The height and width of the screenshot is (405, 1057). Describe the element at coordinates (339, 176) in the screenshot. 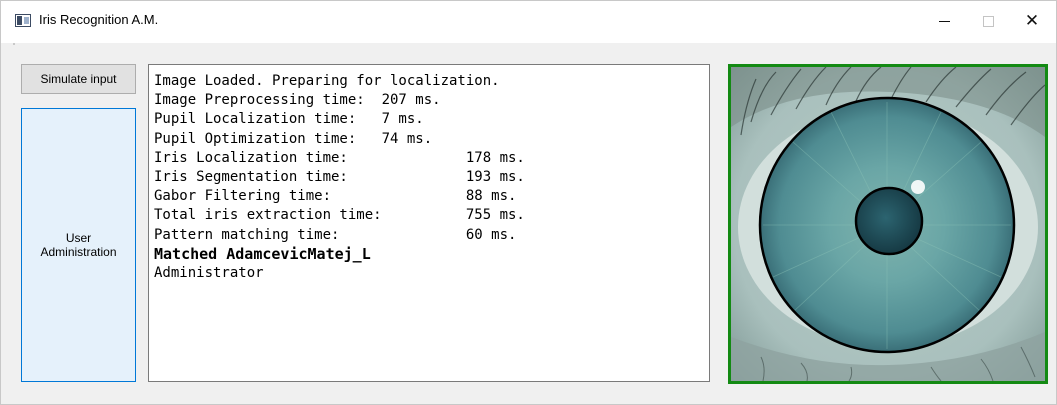

I see `log-line: Iris Segmentation time: 193 ms.` at that location.